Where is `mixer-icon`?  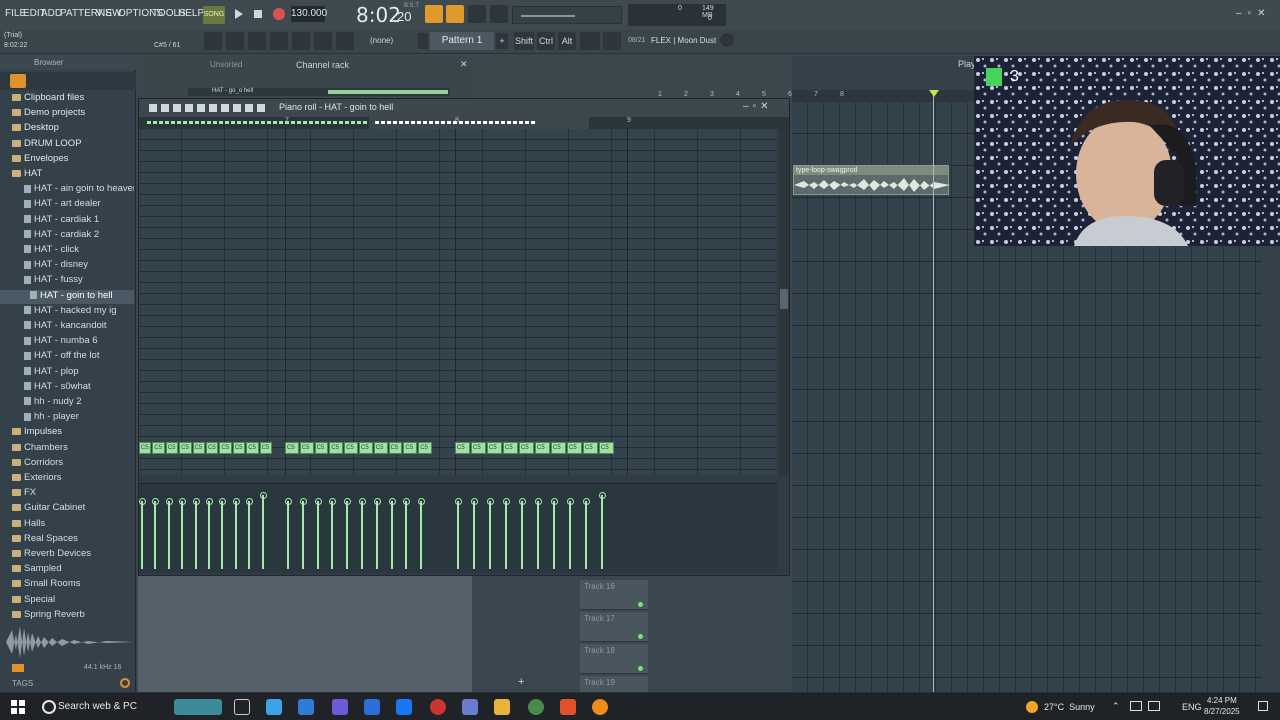
mixer-icon is located at coordinates (279, 41).